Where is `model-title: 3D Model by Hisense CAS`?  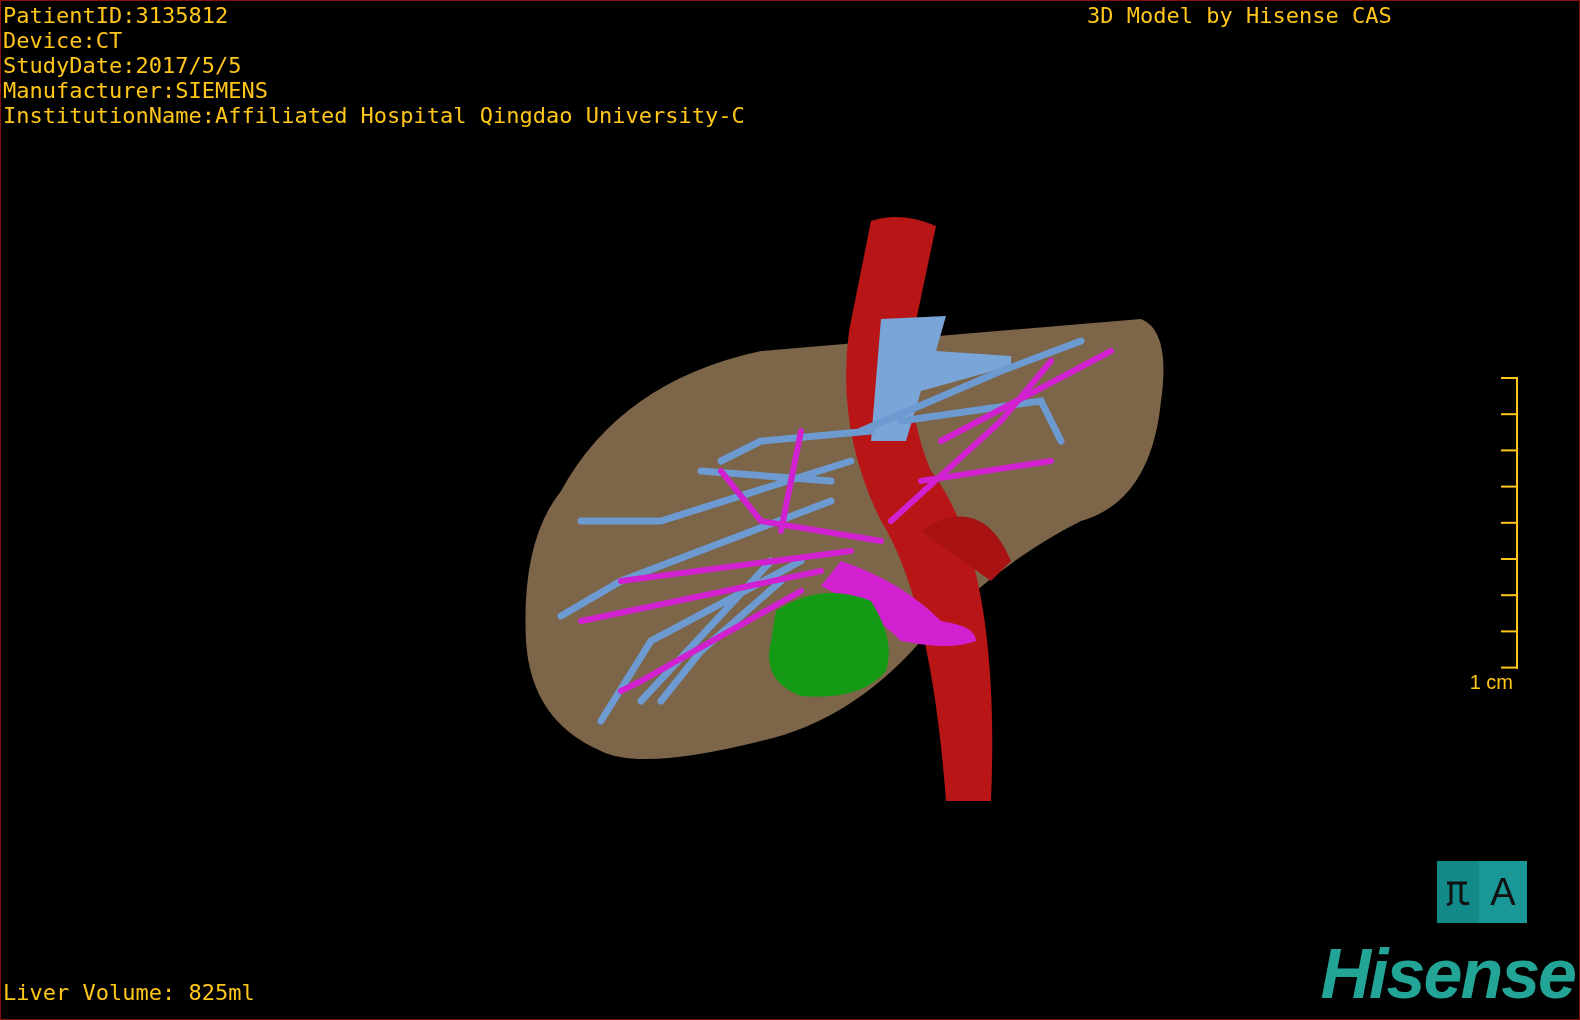 model-title: 3D Model by Hisense CAS is located at coordinates (1239, 15).